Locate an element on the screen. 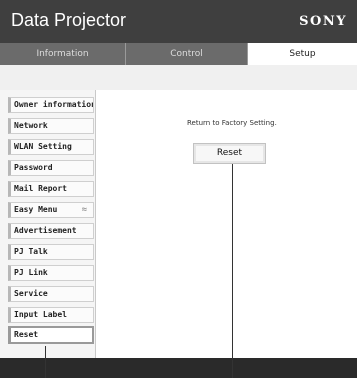  sidebar-item-input-label: Input Label is located at coordinates (51, 315).